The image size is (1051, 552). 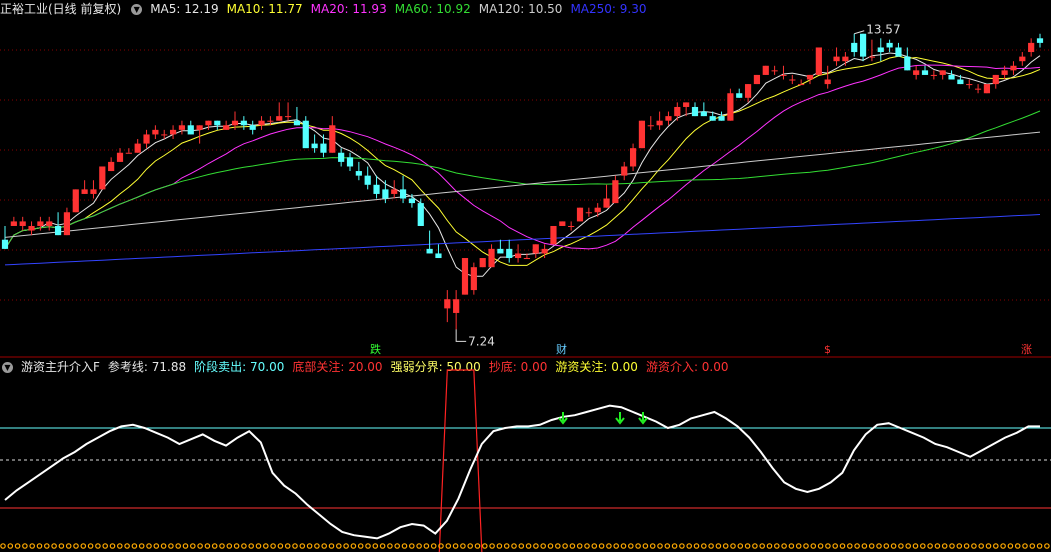 I want to click on high-arrow, so click(x=859, y=32).